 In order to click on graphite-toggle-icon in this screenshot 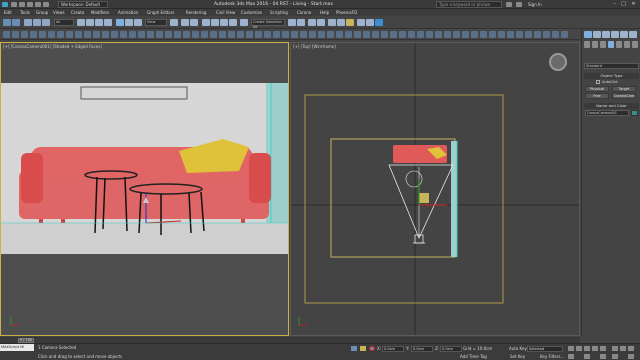, I will do `click(321, 22)`.